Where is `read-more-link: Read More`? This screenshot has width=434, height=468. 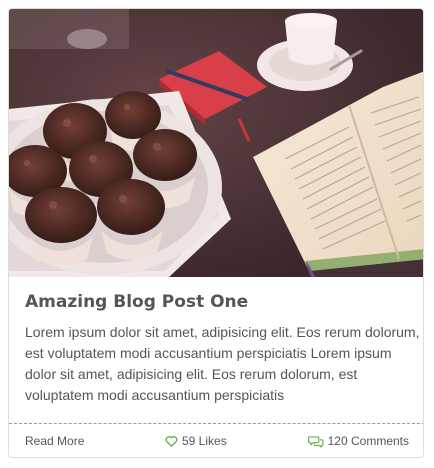 read-more-link: Read More is located at coordinates (54, 441).